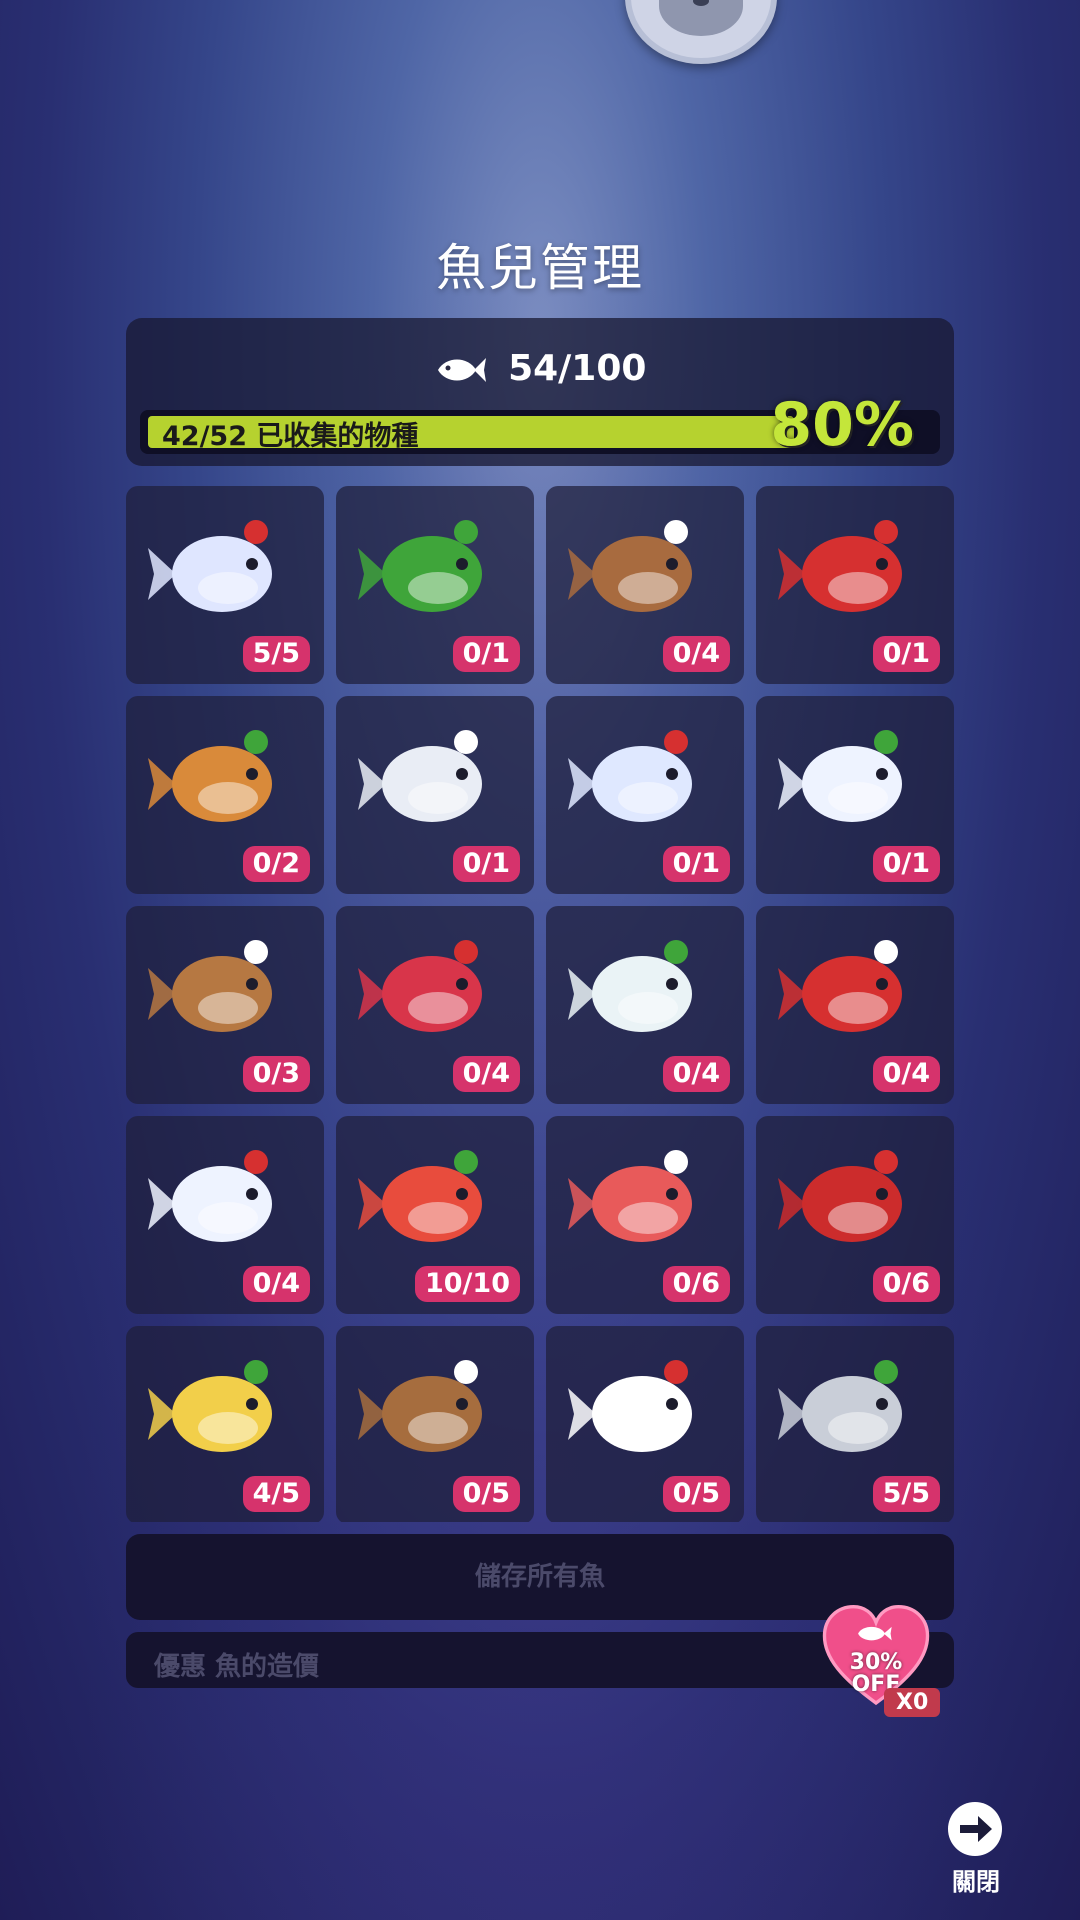  Describe the element at coordinates (540, 268) in the screenshot. I see `page-title: 魚兒管理` at that location.